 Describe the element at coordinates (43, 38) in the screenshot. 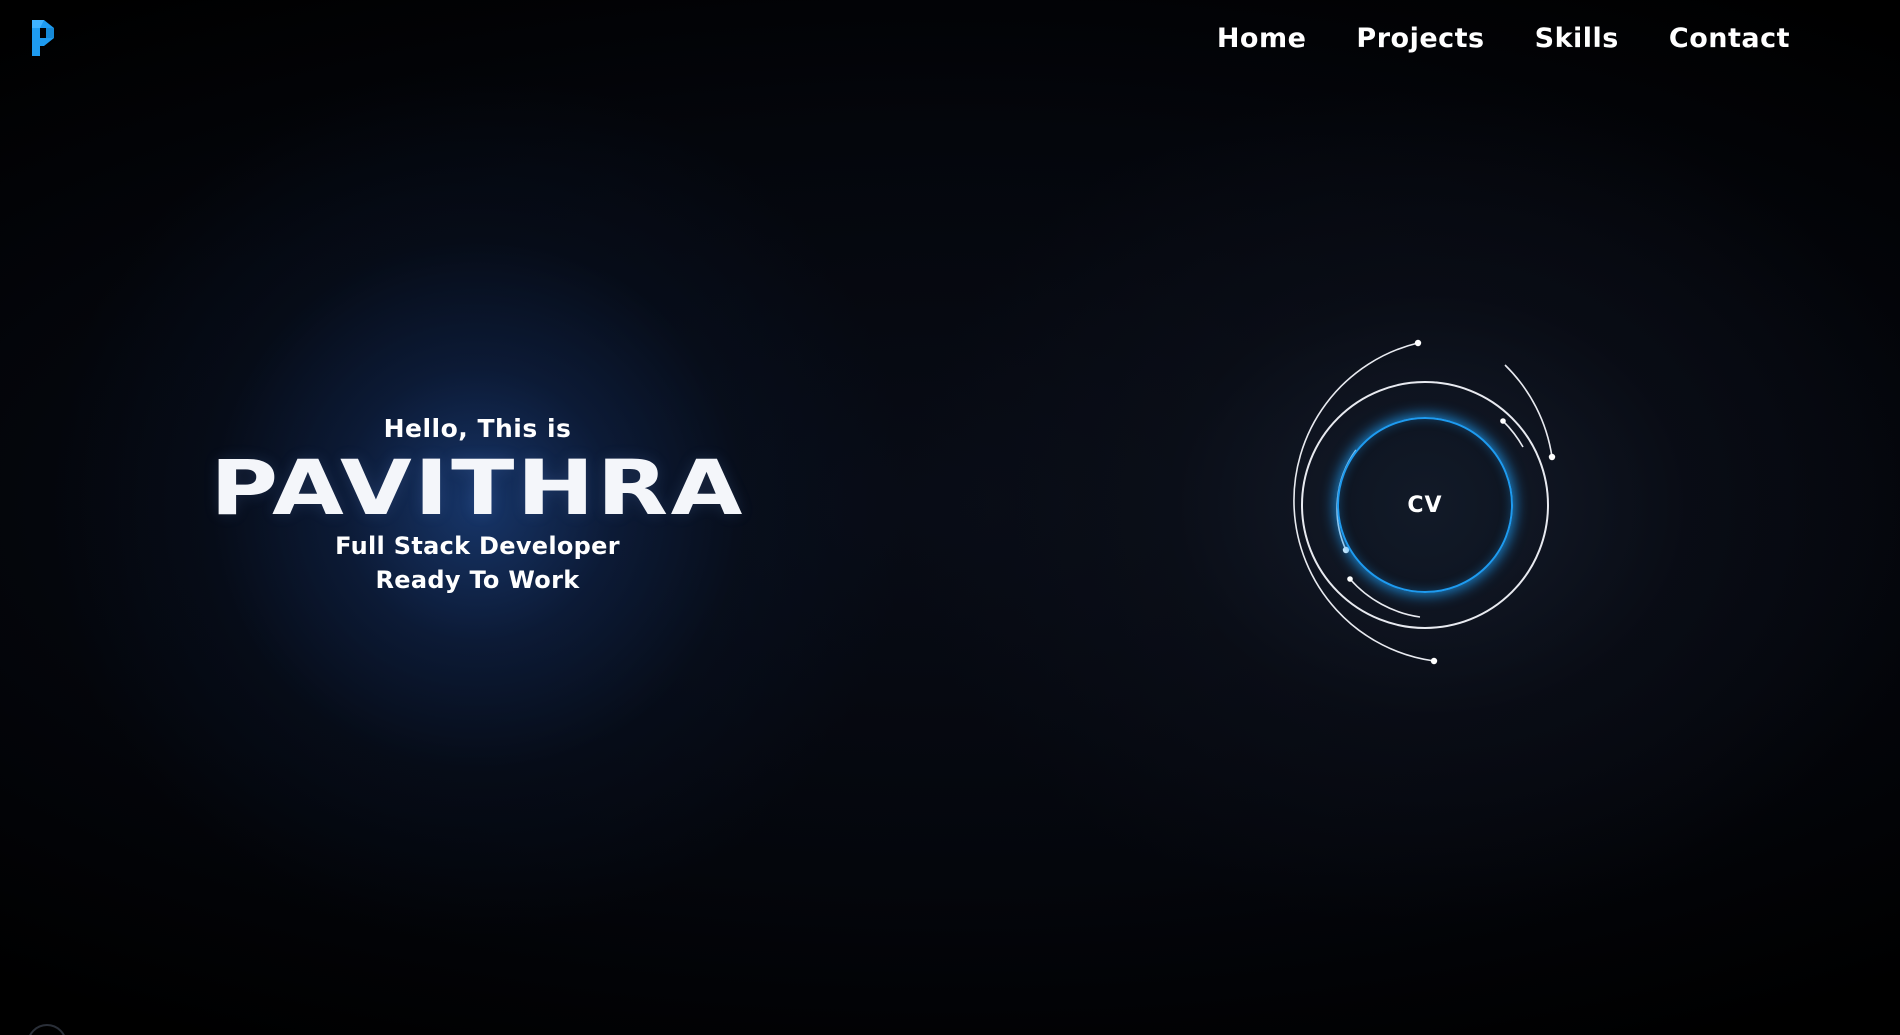

I see `p-logo-icon` at that location.